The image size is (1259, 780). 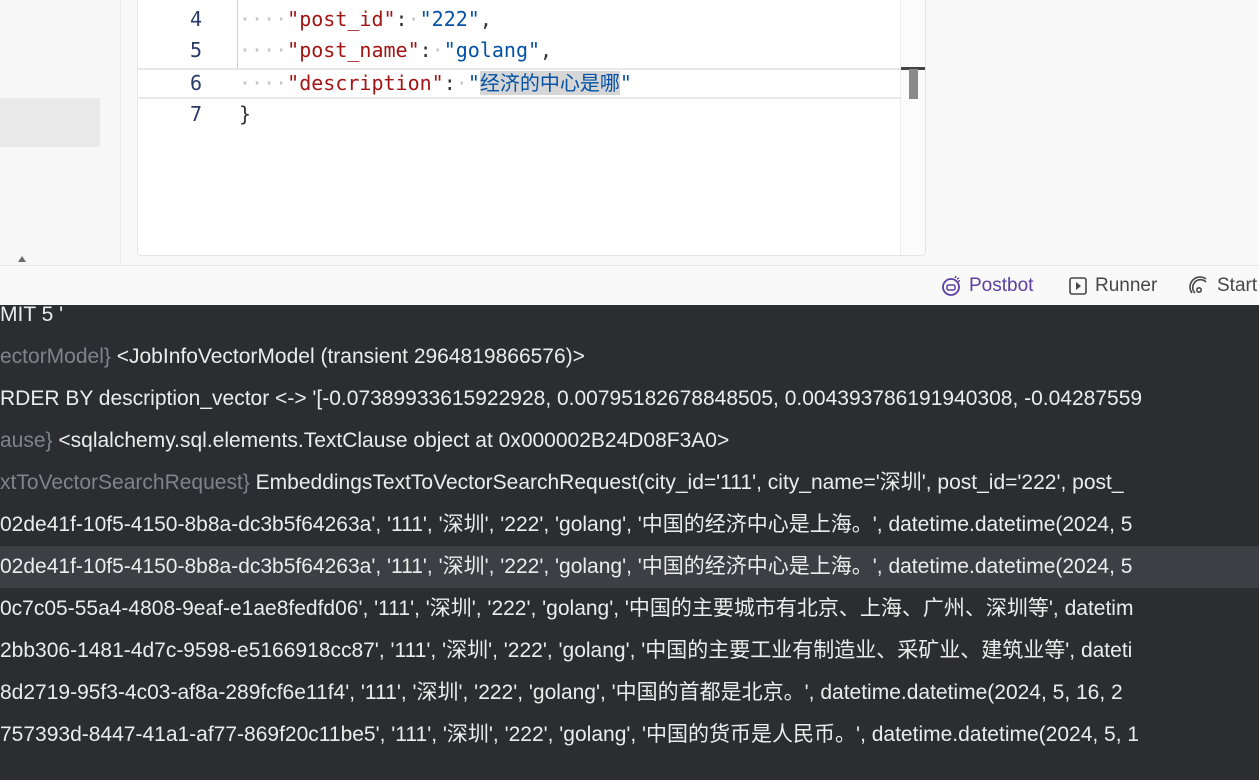 What do you see at coordinates (913, 84) in the screenshot?
I see `scrollbar-thumb` at bounding box center [913, 84].